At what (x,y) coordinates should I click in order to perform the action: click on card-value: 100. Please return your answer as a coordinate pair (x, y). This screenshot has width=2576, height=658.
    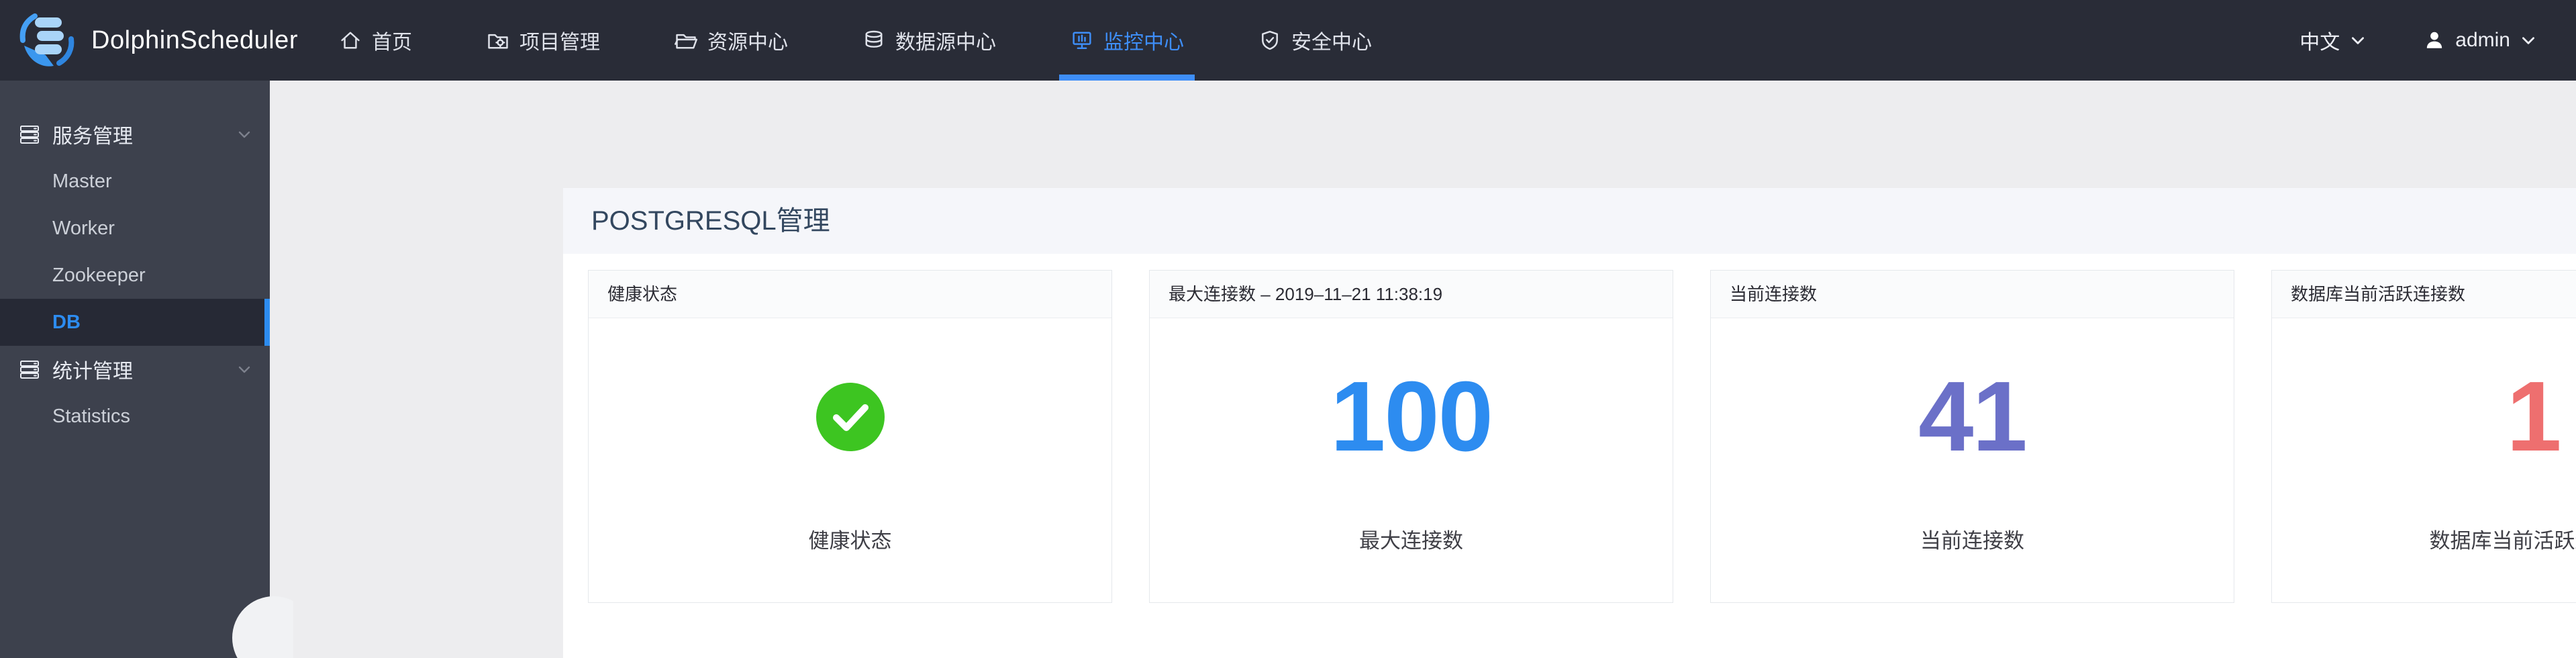
    Looking at the image, I should click on (1411, 416).